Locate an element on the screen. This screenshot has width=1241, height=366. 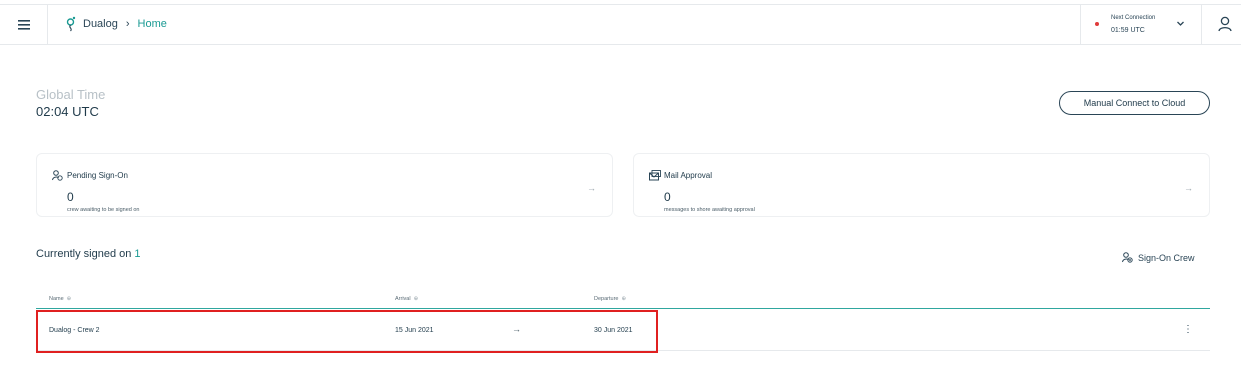
card-title: Pending Sign-On is located at coordinates (97, 175).